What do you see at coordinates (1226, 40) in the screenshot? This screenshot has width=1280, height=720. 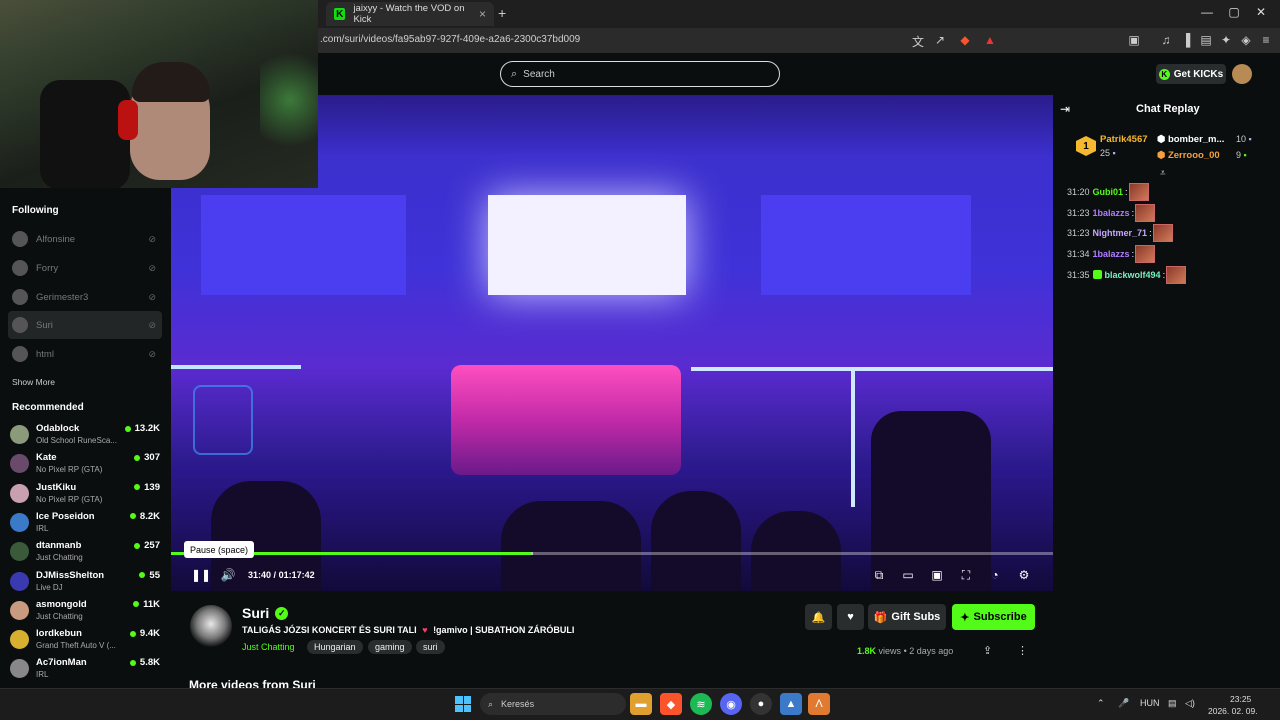 I see `leo-ai-icon: ✦` at bounding box center [1226, 40].